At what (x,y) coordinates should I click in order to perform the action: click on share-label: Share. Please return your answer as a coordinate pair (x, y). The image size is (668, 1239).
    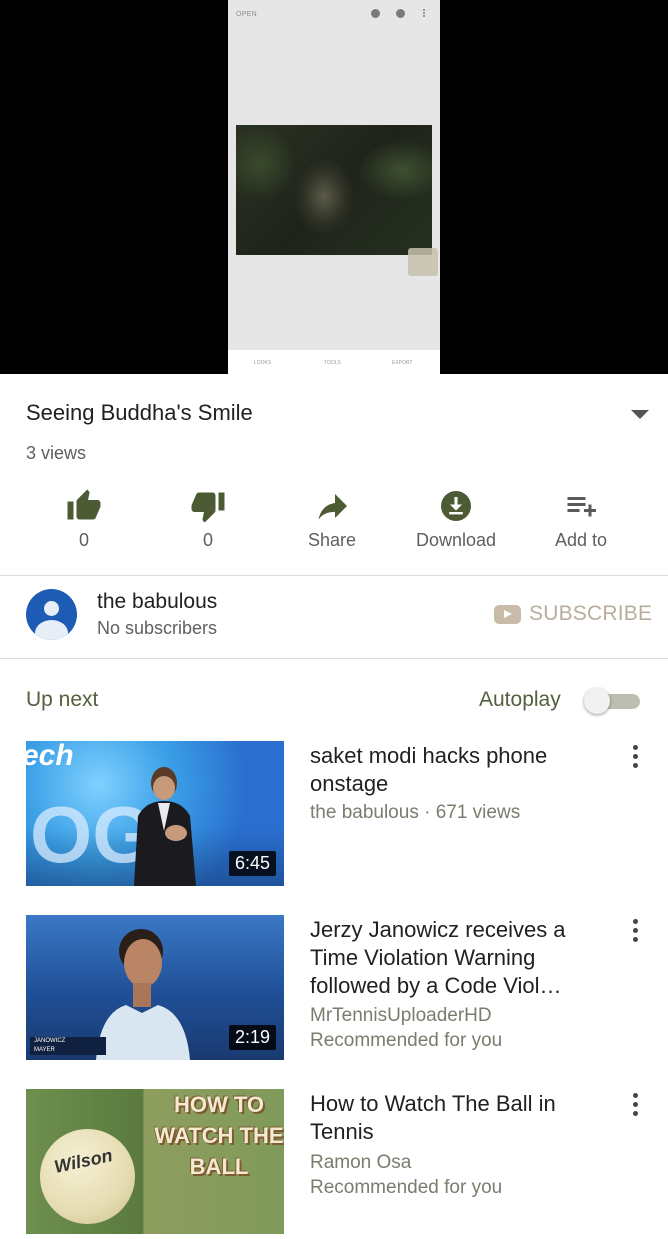
    Looking at the image, I should click on (332, 540).